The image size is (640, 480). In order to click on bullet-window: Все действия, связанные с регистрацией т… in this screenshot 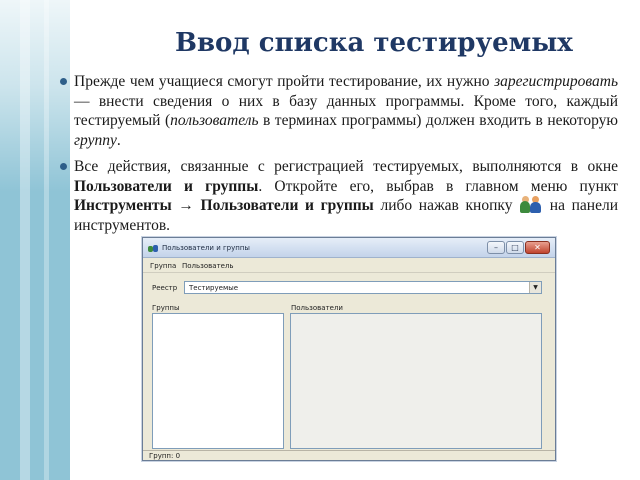, I will do `click(339, 196)`.